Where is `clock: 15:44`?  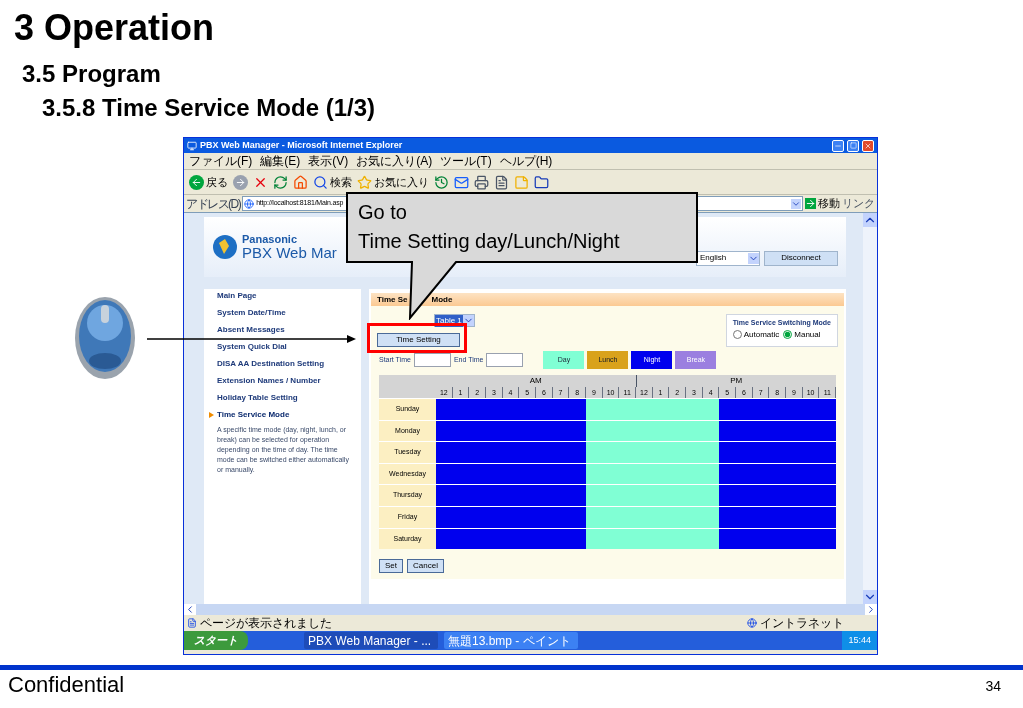
clock: 15:44 is located at coordinates (859, 640).